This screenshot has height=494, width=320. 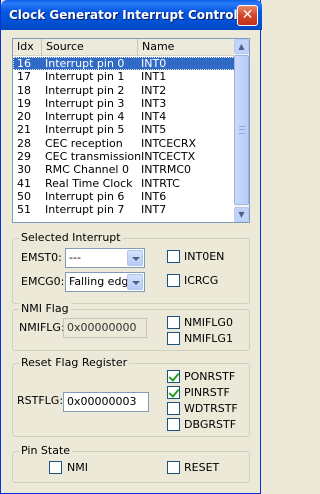 What do you see at coordinates (154, 103) in the screenshot?
I see `list-item-name: INT3` at bounding box center [154, 103].